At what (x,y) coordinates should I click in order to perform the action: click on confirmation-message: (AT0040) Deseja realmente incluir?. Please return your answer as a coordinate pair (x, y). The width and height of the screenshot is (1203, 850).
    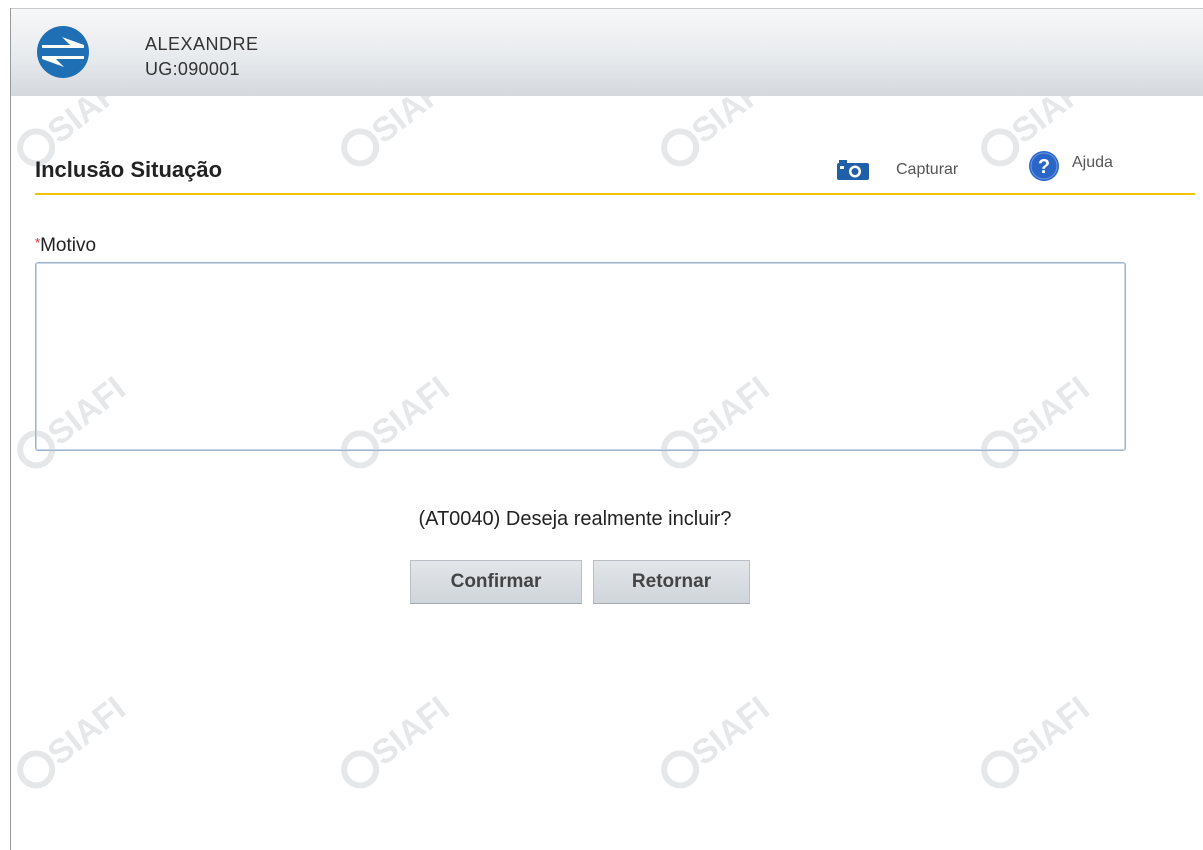
    Looking at the image, I should click on (575, 519).